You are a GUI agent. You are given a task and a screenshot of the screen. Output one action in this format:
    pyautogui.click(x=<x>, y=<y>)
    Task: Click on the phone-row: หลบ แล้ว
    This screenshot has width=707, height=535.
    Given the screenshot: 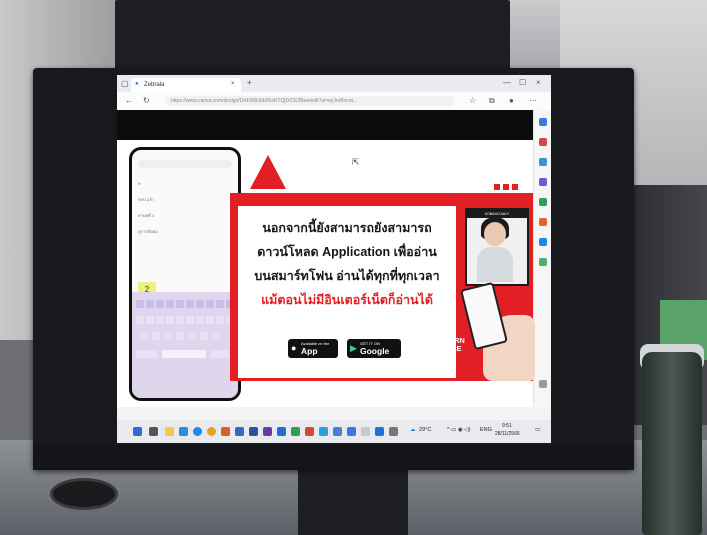 What is the action you would take?
    pyautogui.click(x=146, y=199)
    